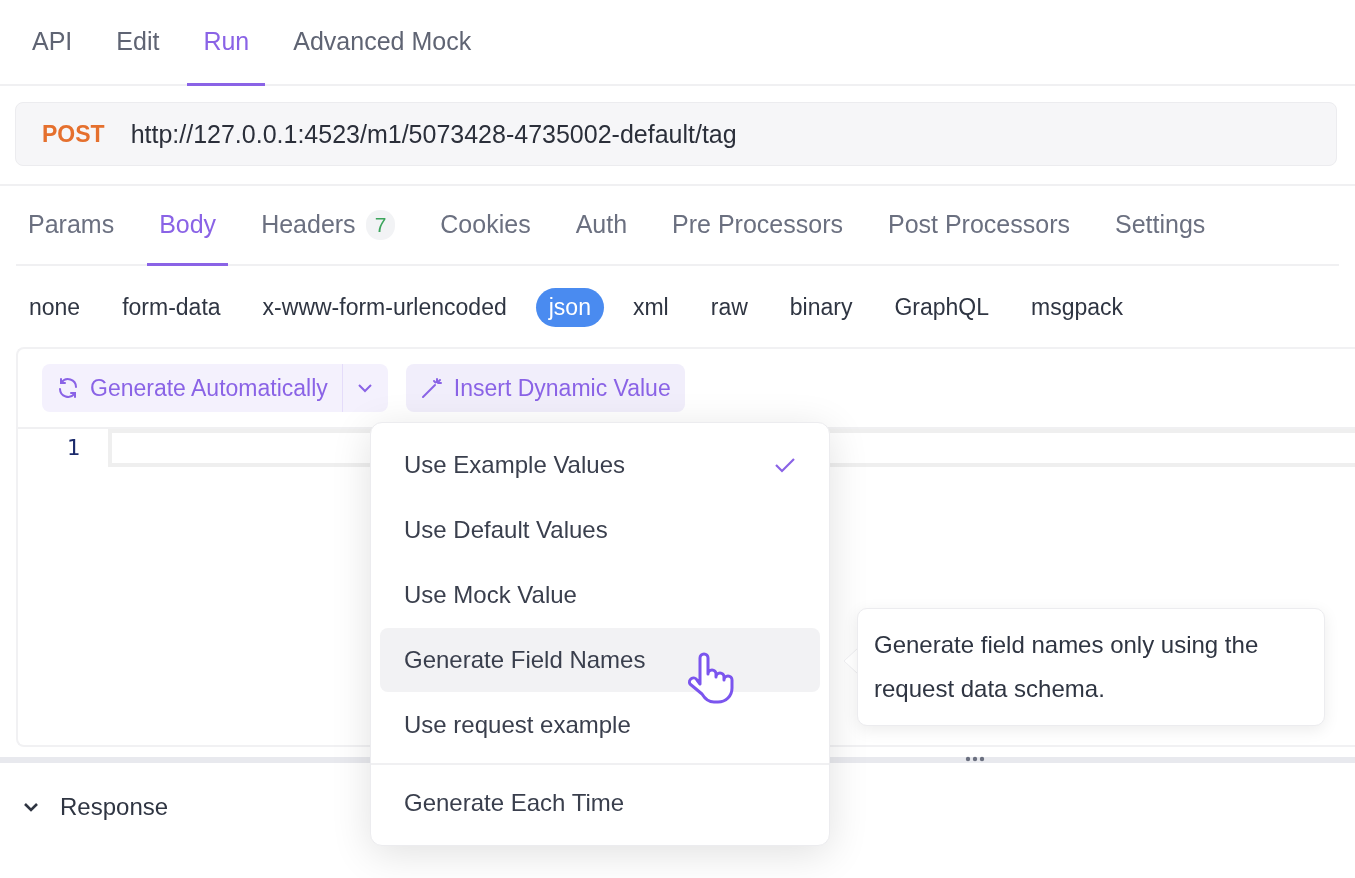 The width and height of the screenshot is (1355, 878). What do you see at coordinates (138, 43) in the screenshot?
I see `view-tab: Edit` at bounding box center [138, 43].